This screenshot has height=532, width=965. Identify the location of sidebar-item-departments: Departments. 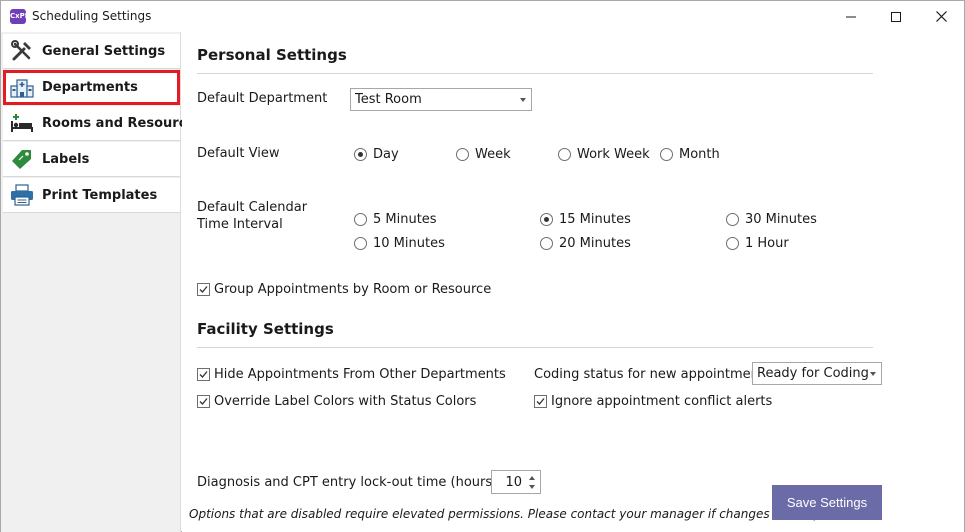
(91, 87).